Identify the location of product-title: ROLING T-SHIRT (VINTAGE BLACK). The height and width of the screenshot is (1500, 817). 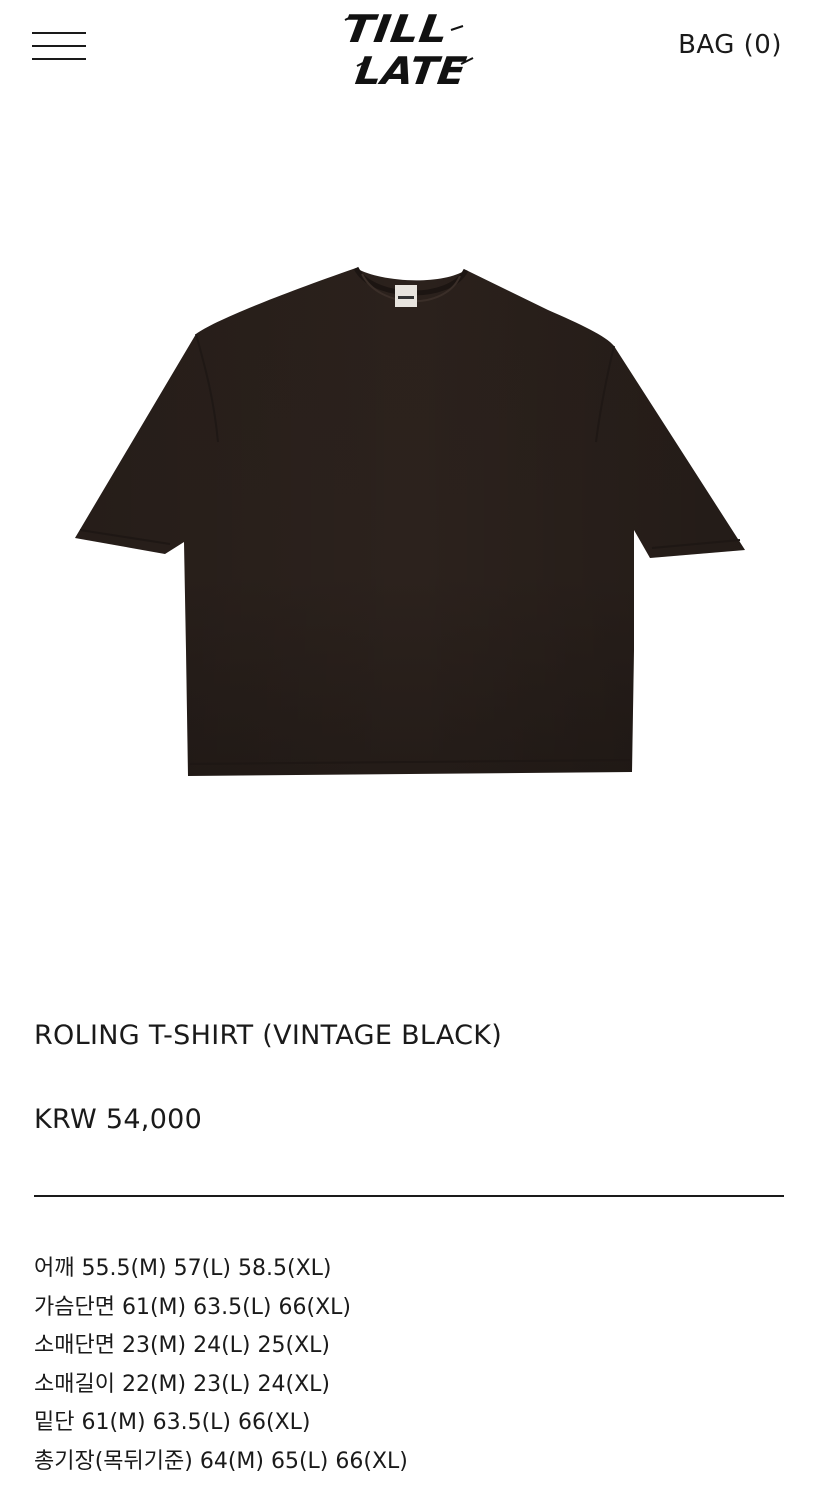
(268, 1035).